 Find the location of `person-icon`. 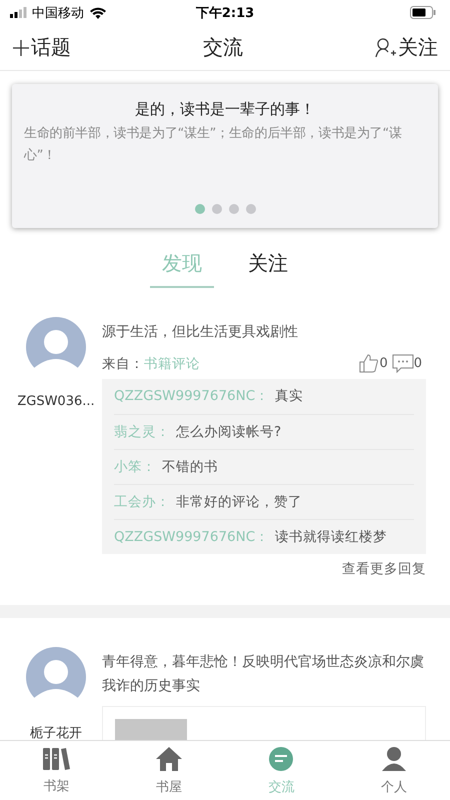

person-icon is located at coordinates (393, 759).